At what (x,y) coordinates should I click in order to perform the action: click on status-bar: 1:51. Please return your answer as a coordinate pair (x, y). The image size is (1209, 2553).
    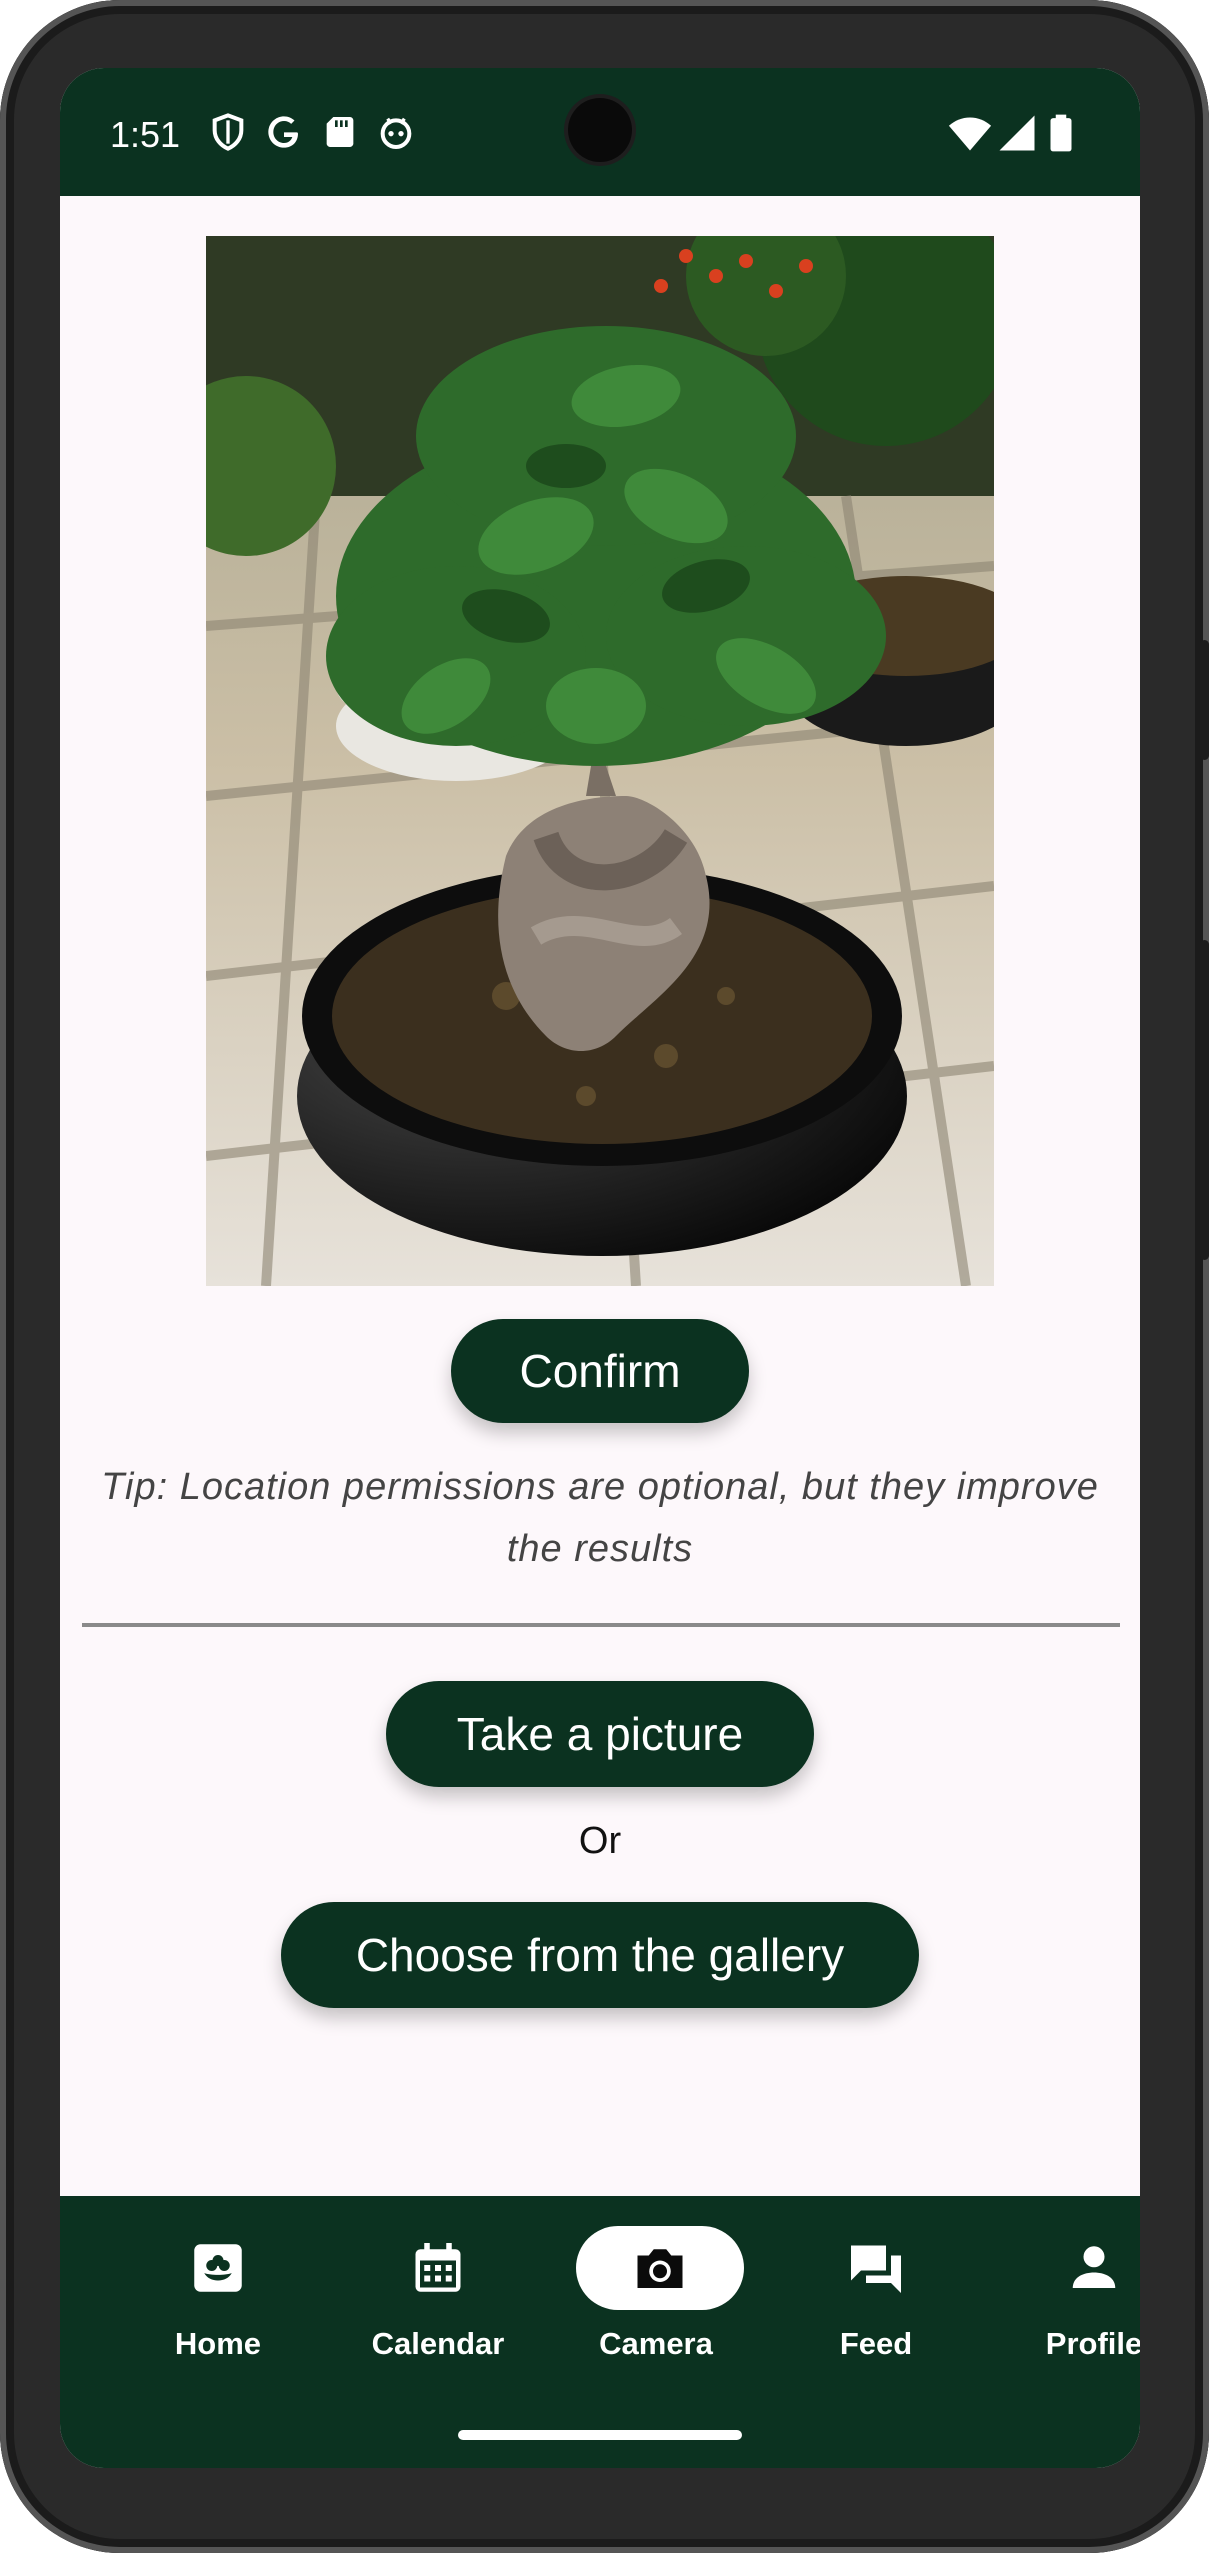
    Looking at the image, I should click on (600, 132).